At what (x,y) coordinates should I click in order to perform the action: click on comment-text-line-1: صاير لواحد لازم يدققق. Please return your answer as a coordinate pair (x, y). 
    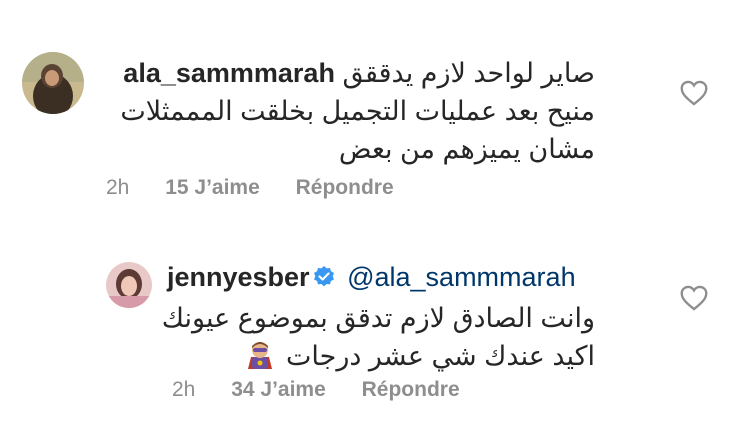
    Looking at the image, I should click on (468, 73).